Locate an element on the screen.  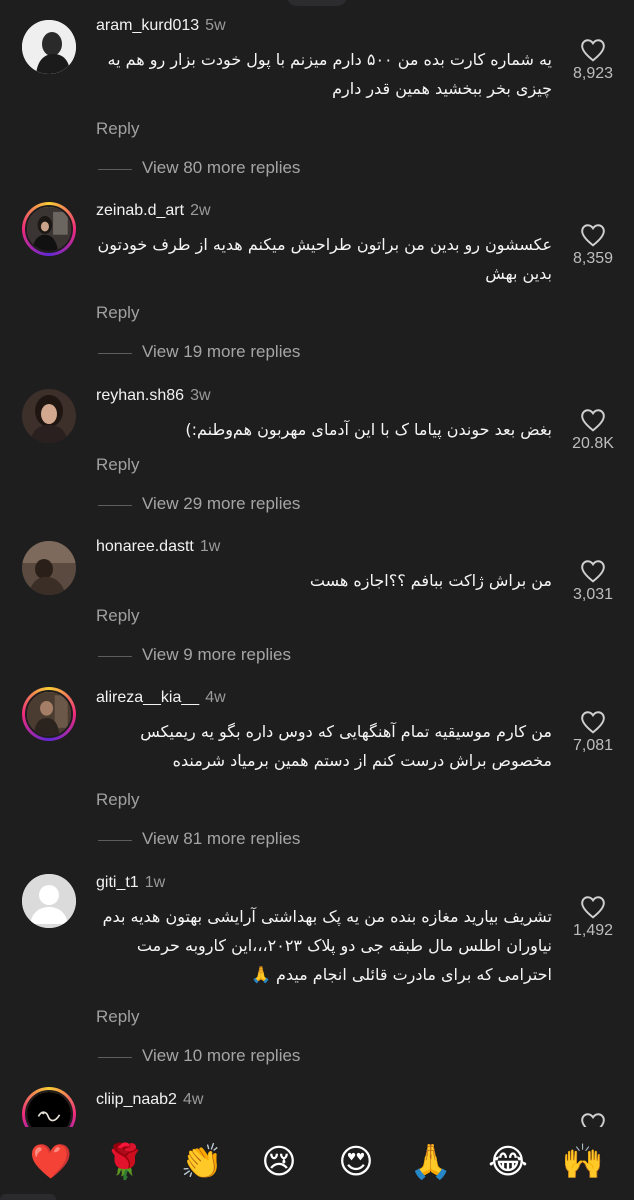
like-button: 3,031 is located at coordinates (593, 581).